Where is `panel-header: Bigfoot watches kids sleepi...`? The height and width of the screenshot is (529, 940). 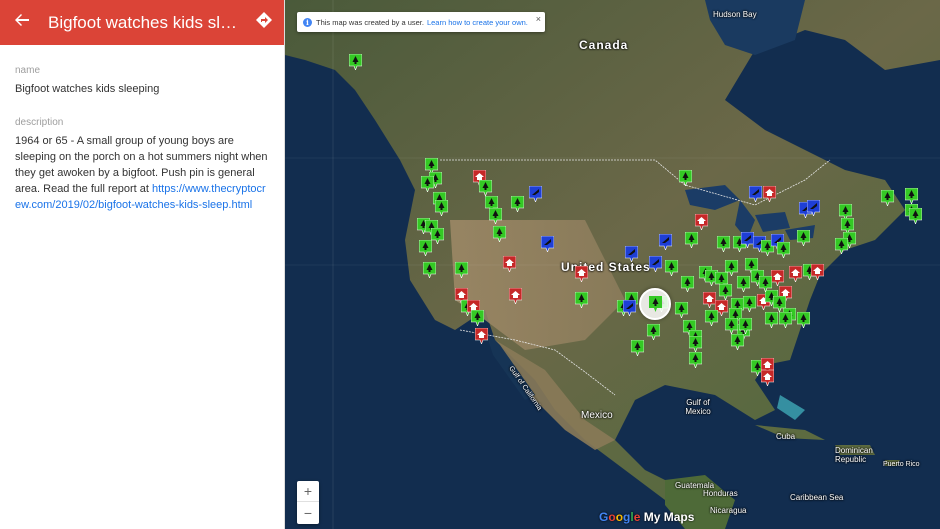
panel-header: Bigfoot watches kids sleepi... is located at coordinates (142, 22).